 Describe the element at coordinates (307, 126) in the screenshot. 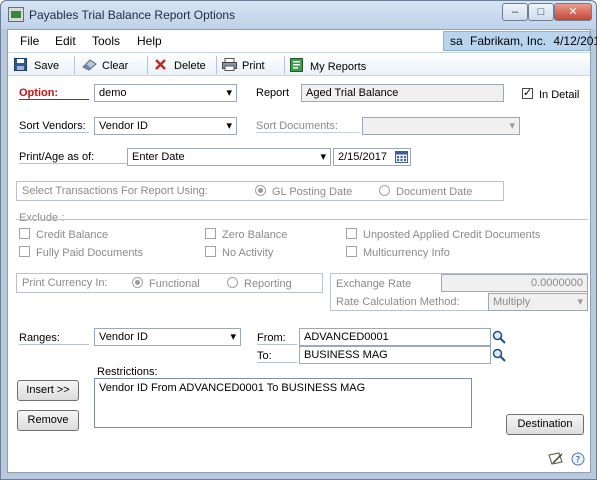

I see `sort-documents-label: Sort Documents:` at that location.